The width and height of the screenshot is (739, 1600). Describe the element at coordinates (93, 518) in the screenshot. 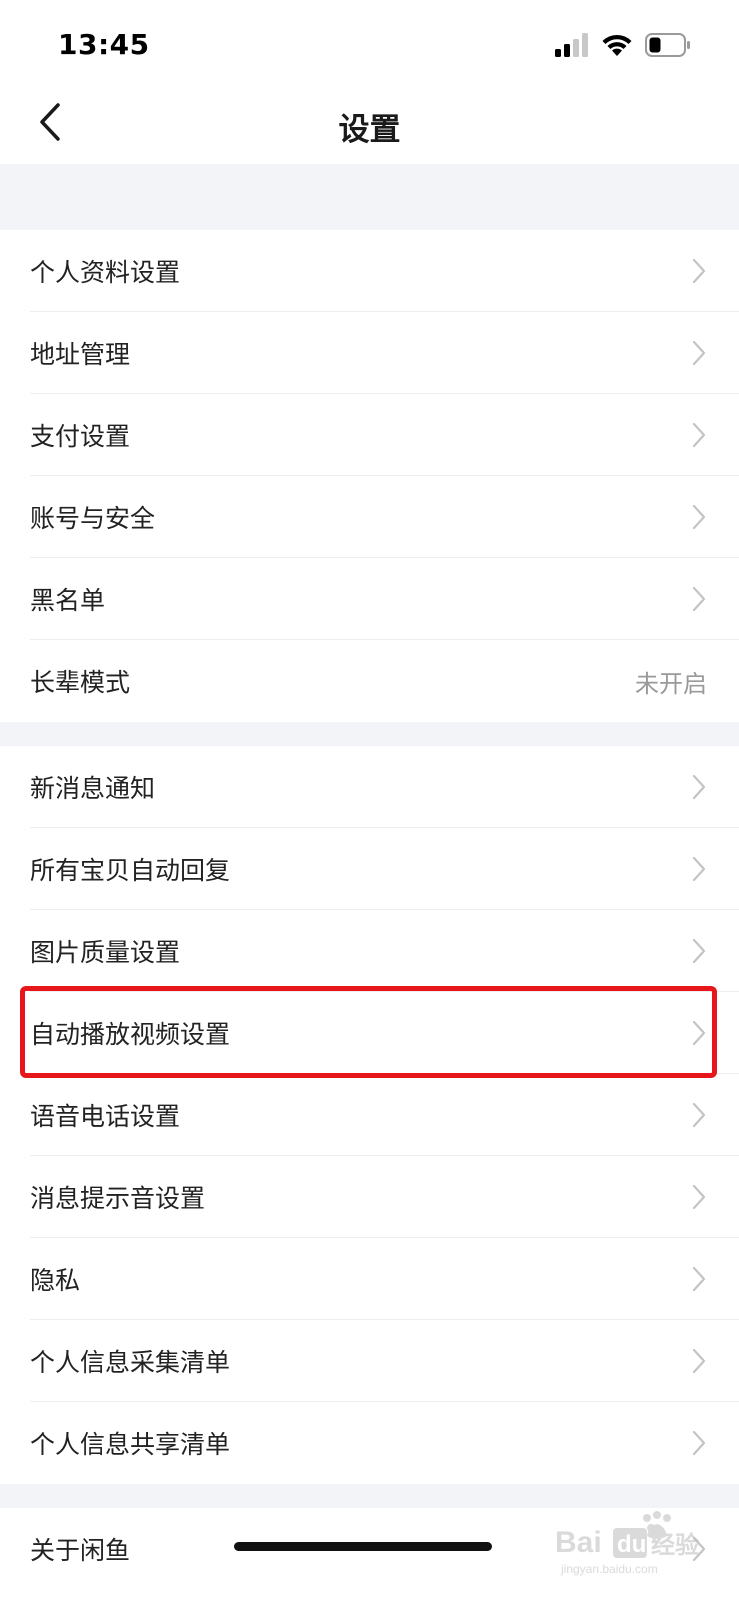

I see `settings-item-label: 账号与安全` at that location.